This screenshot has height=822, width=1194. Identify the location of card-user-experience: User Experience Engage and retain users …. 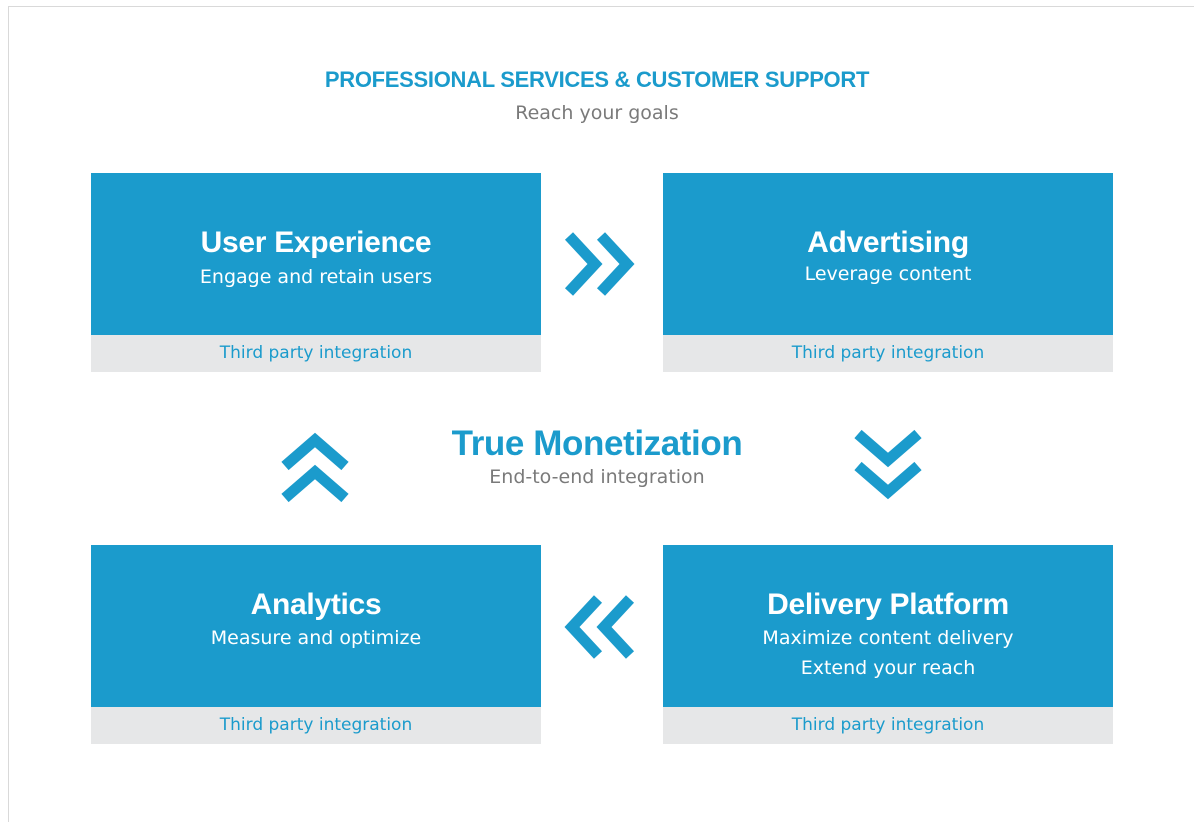
(316, 272).